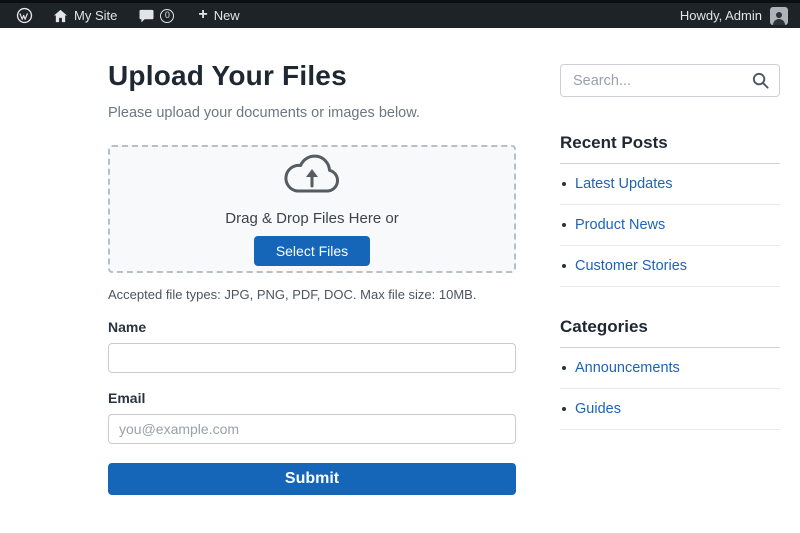 This screenshot has height=533, width=800. What do you see at coordinates (779, 15) in the screenshot?
I see `user-avatar` at bounding box center [779, 15].